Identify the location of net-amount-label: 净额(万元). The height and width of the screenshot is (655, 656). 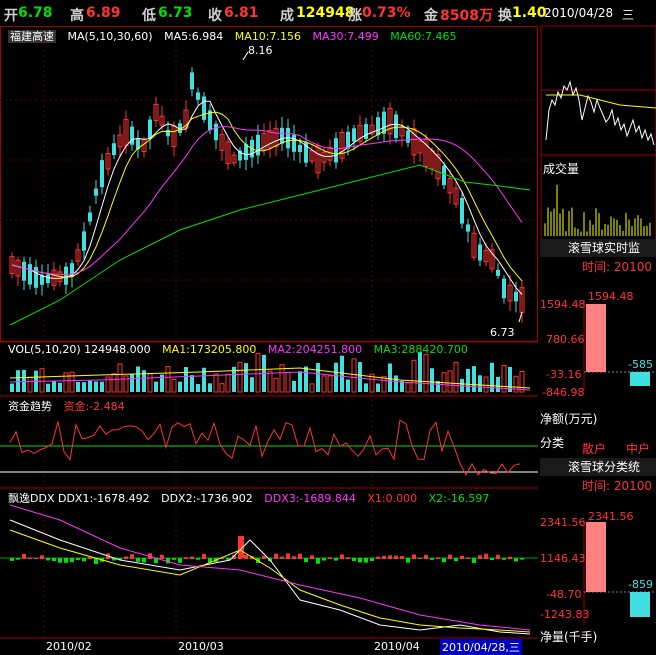
(569, 419).